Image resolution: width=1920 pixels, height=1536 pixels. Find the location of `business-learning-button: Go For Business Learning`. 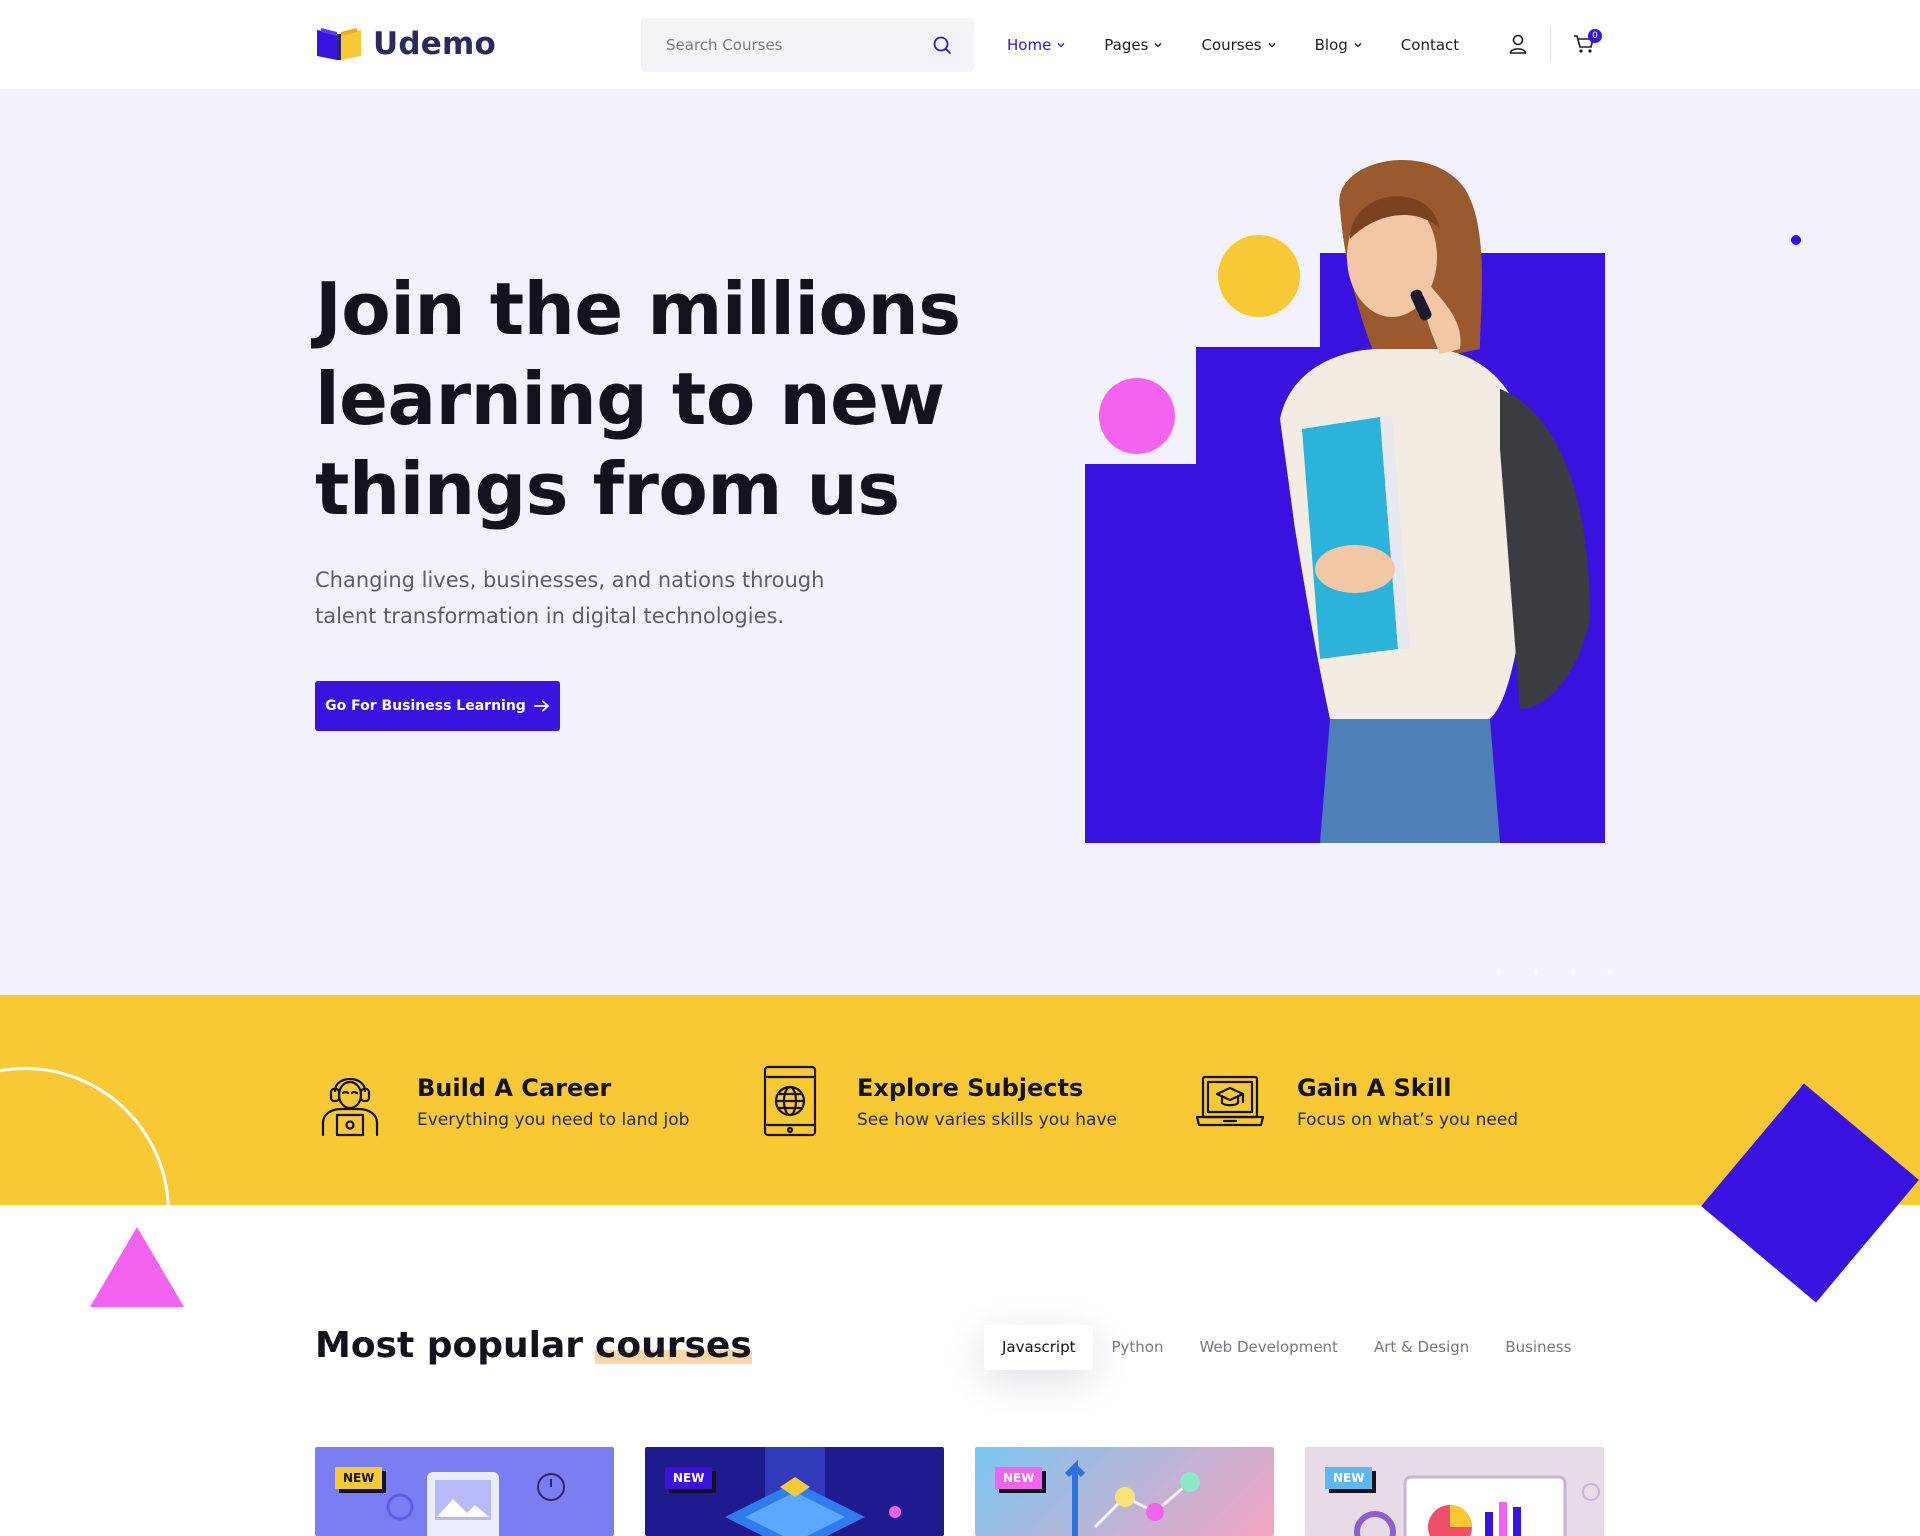

business-learning-button: Go For Business Learning is located at coordinates (437, 706).